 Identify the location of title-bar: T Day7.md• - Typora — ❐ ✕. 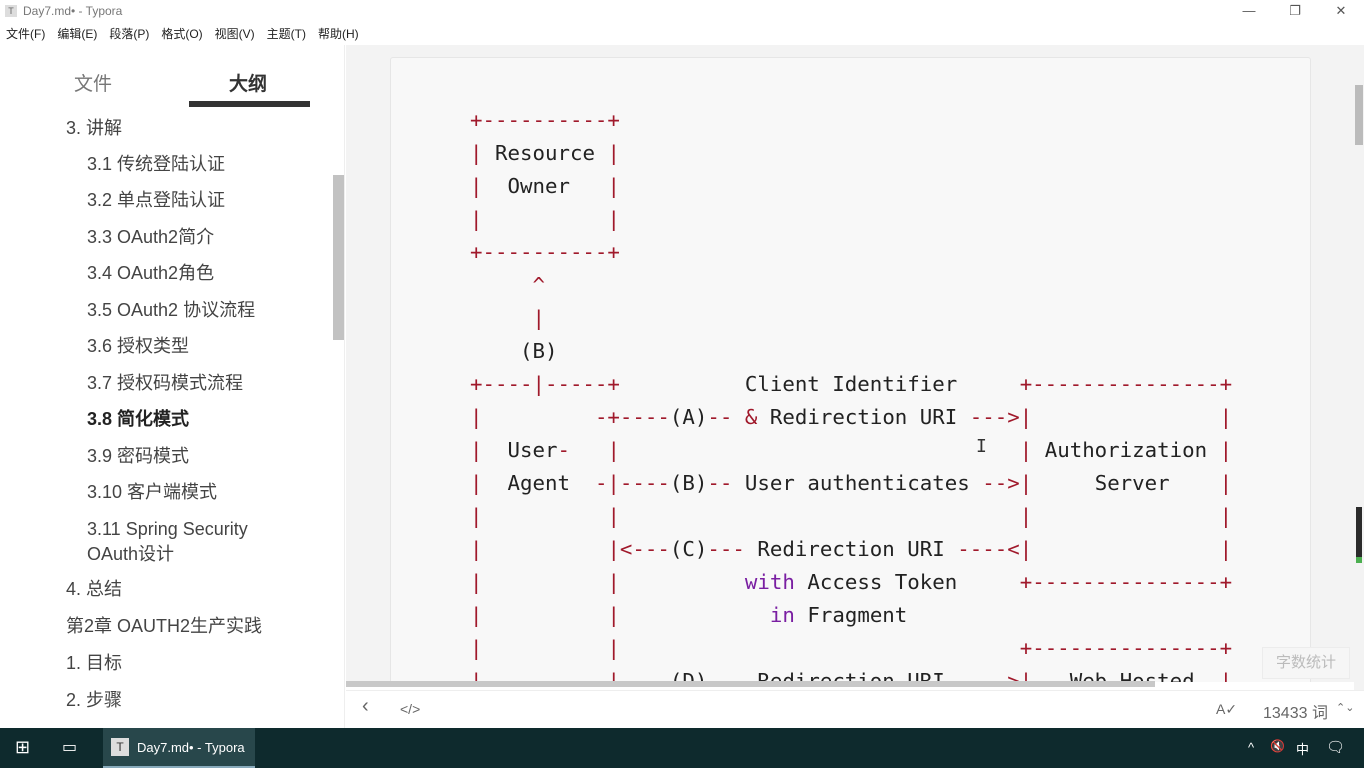
(682, 11).